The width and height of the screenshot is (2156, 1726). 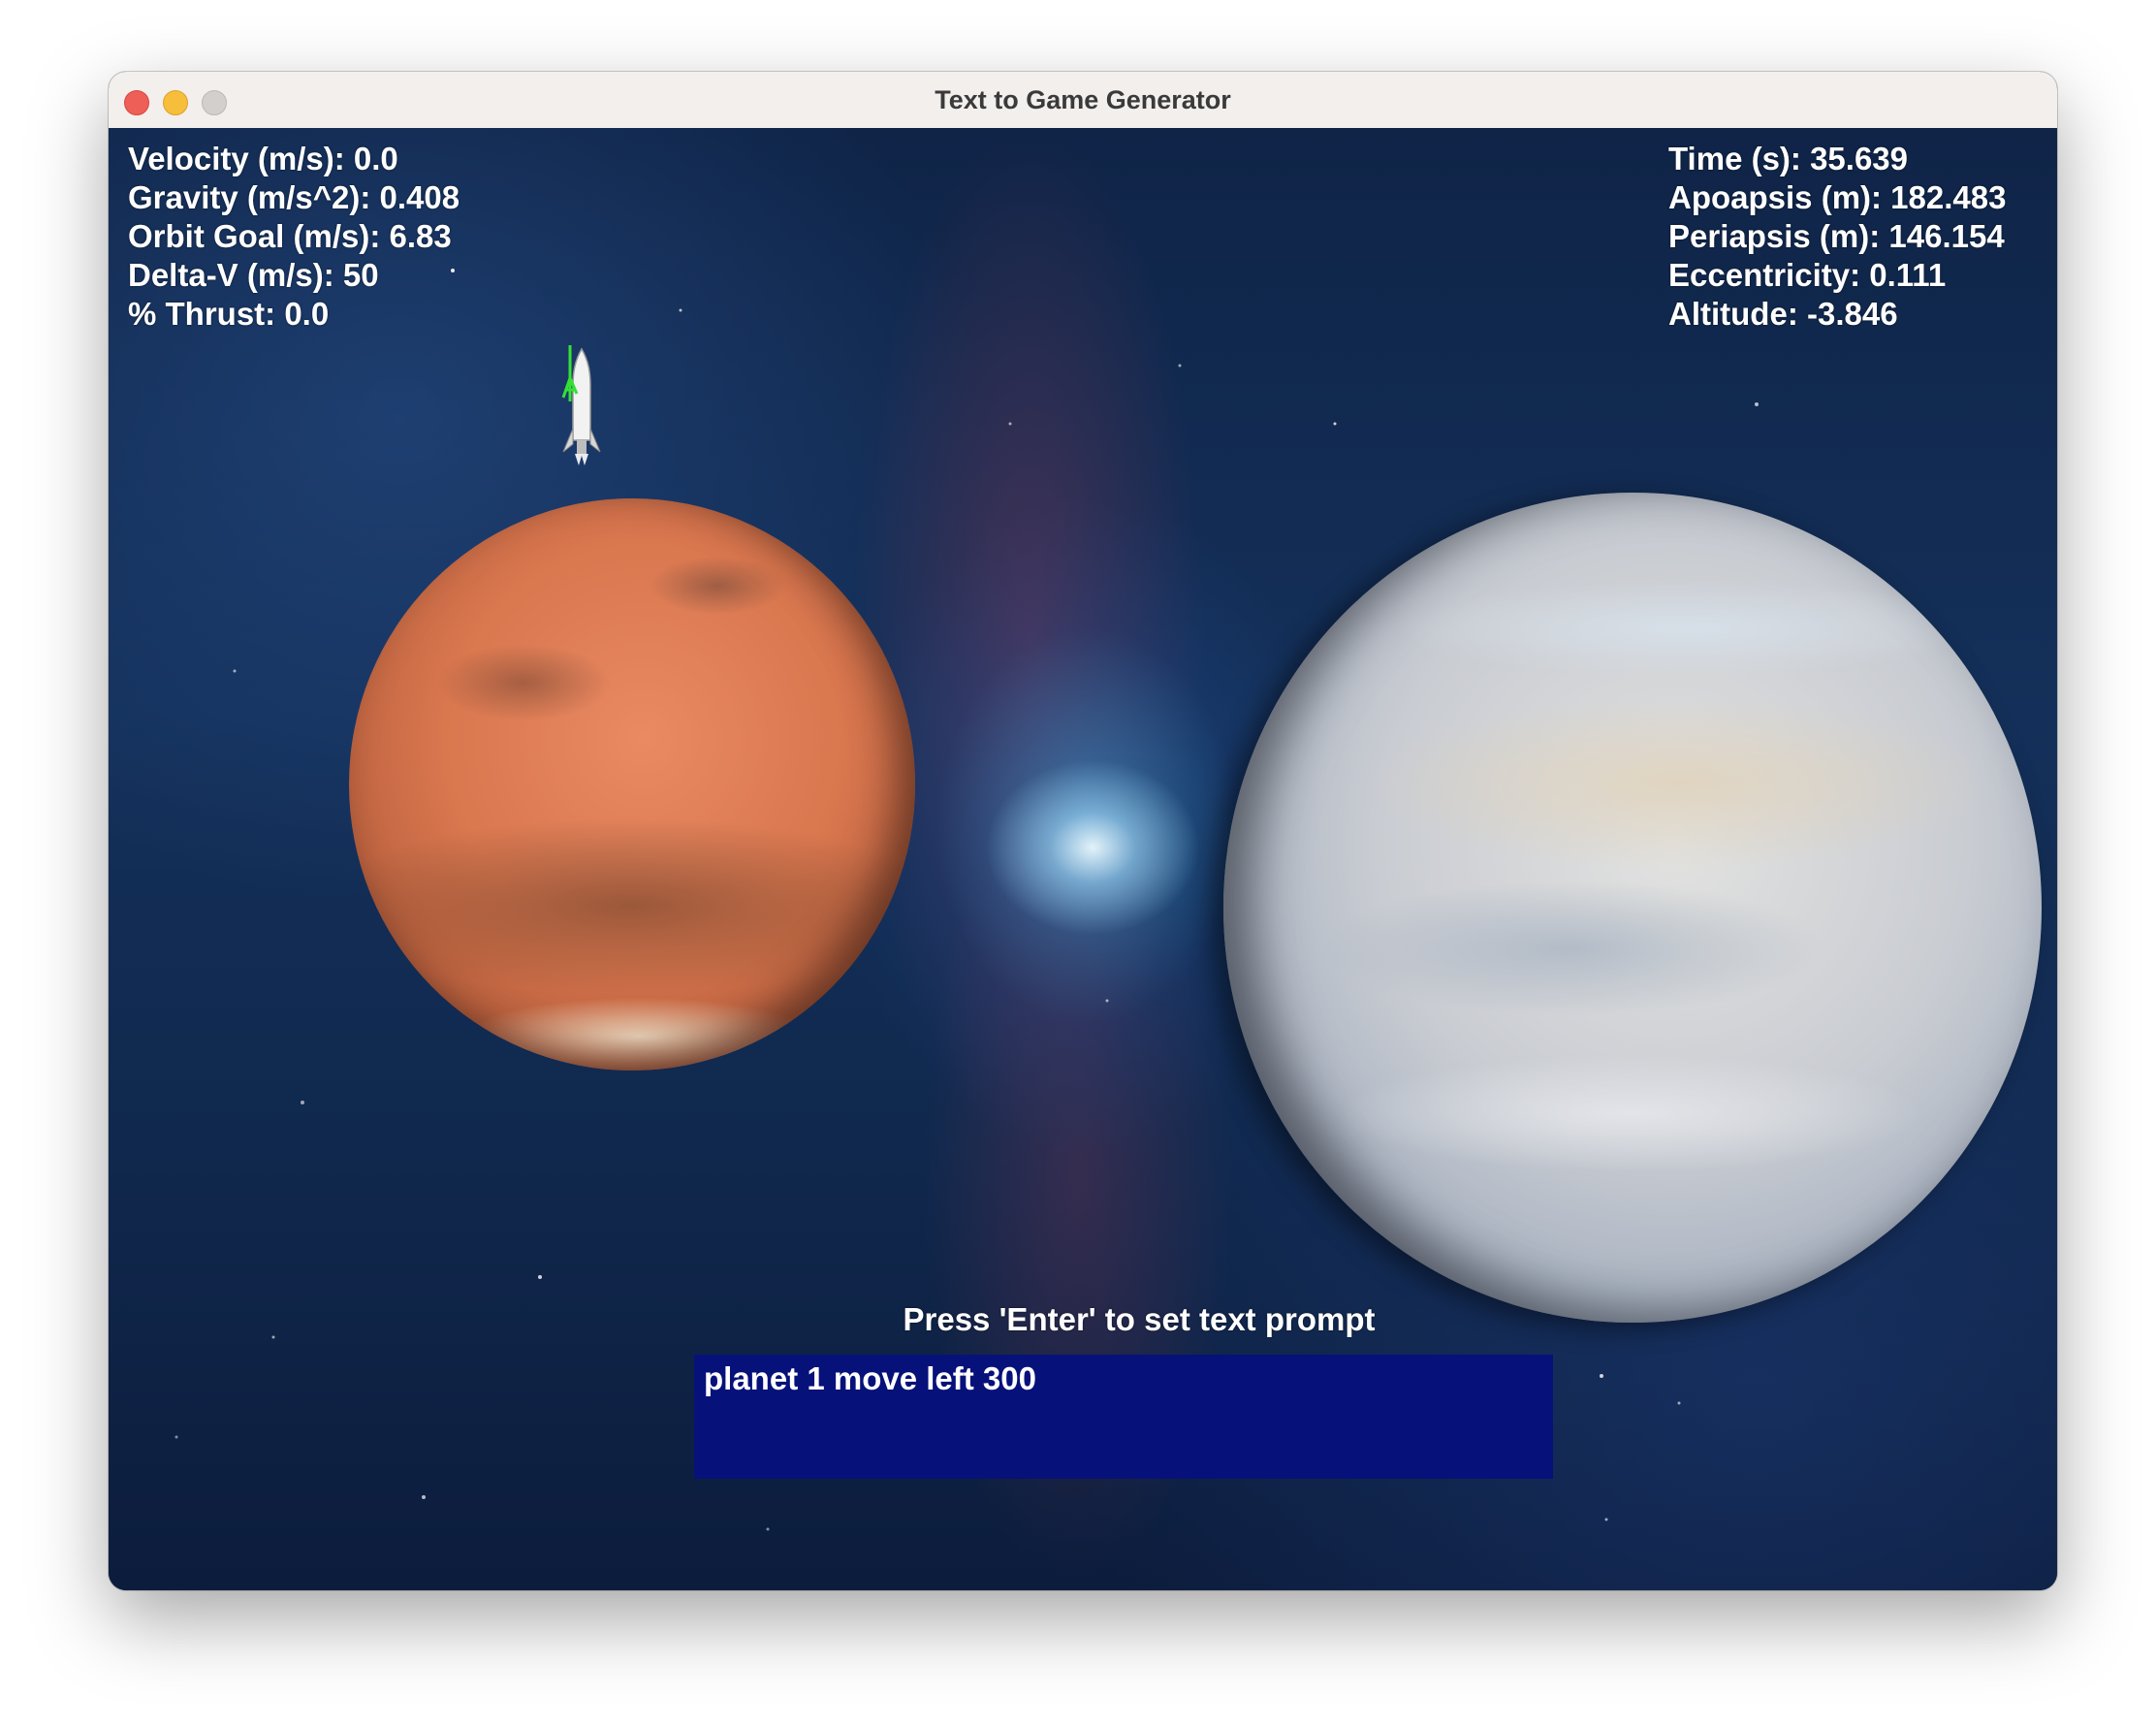 I want to click on orbit-goal-readout: Orbit Goal (m/s): 6.83, so click(x=290, y=236).